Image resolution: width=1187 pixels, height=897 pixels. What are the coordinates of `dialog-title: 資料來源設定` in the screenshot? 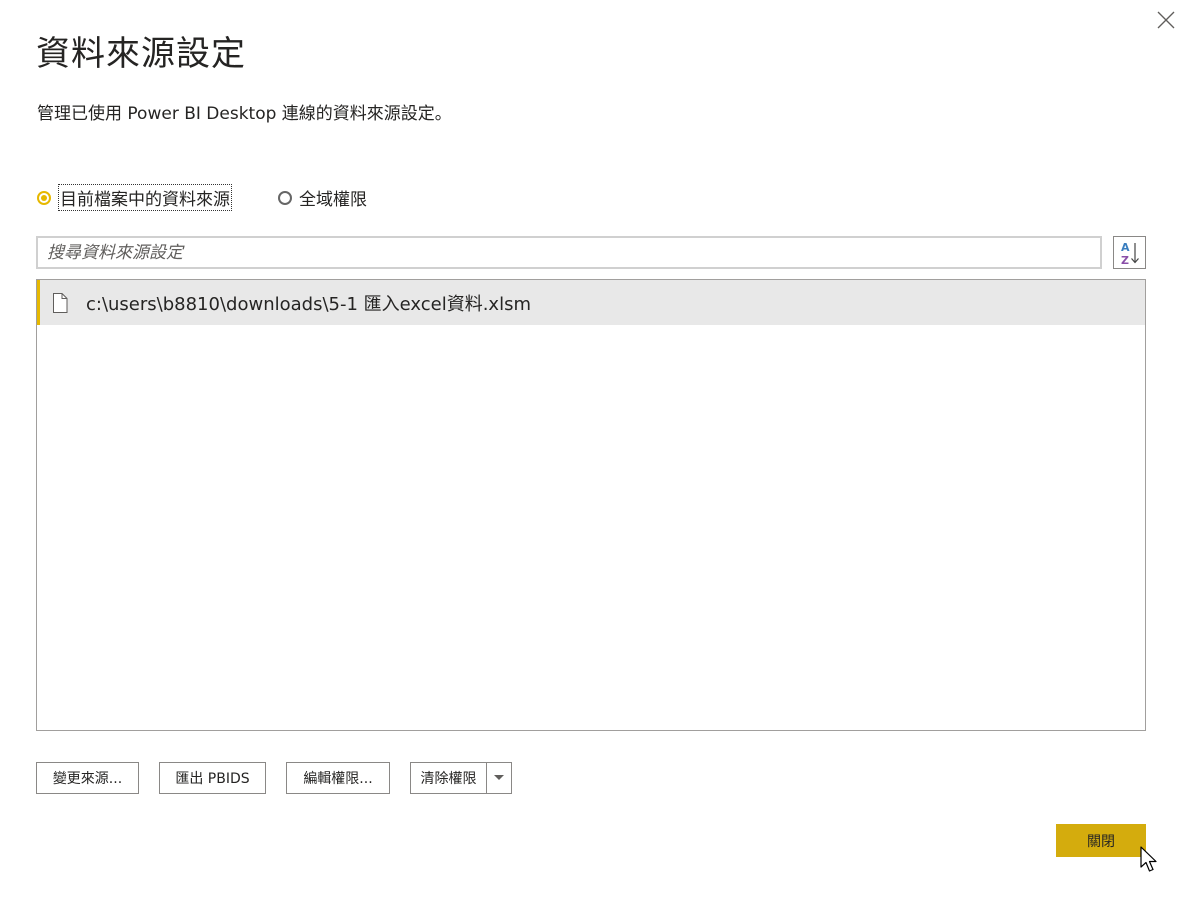 It's located at (141, 54).